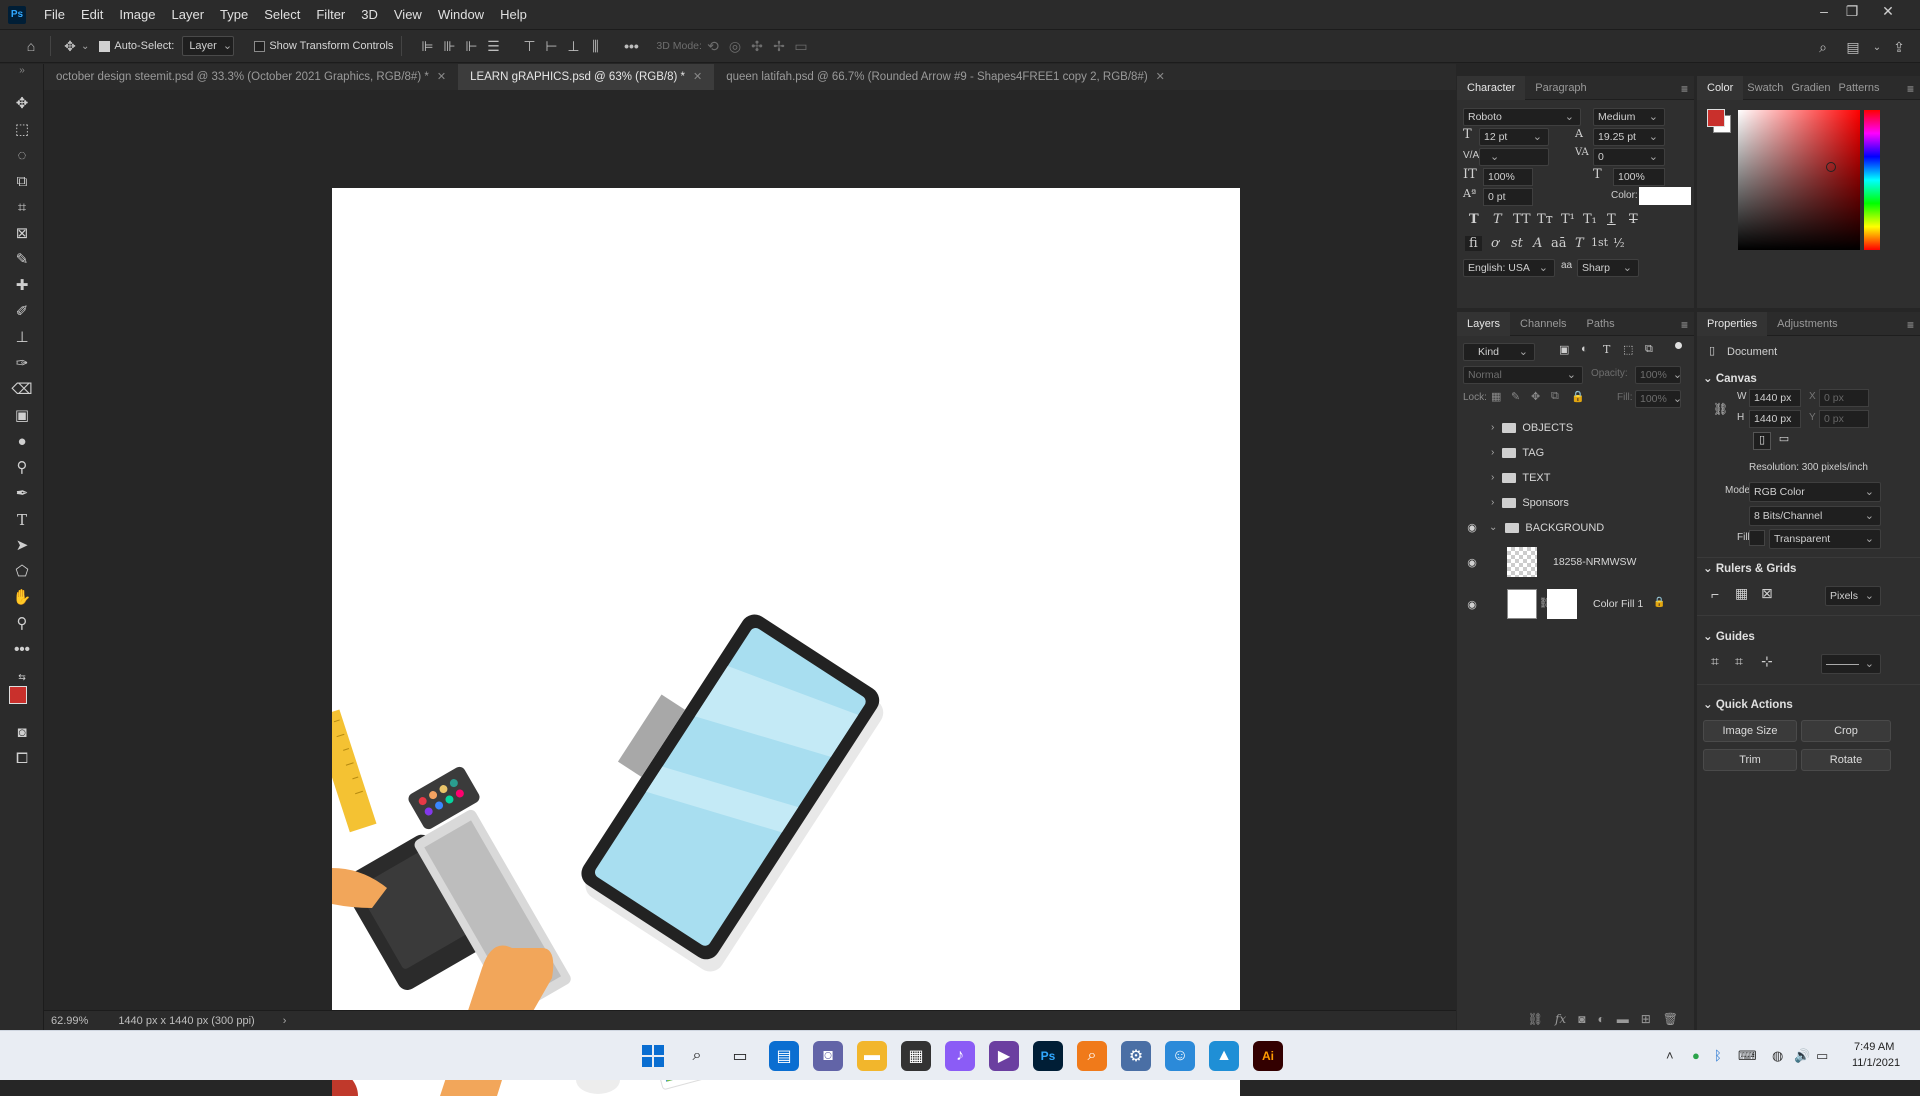 The image size is (1920, 1096). What do you see at coordinates (1732, 324) in the screenshot?
I see `tab-properties: Properties` at bounding box center [1732, 324].